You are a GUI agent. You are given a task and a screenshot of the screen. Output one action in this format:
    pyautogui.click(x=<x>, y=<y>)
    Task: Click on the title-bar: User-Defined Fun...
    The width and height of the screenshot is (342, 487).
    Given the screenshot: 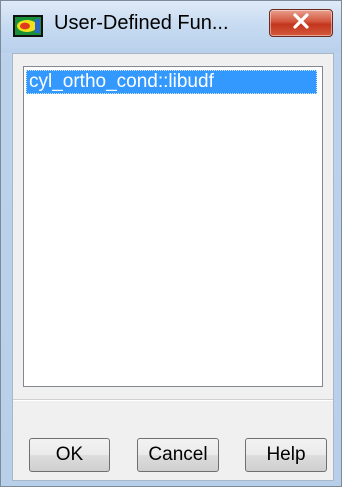 What is the action you would take?
    pyautogui.click(x=171, y=27)
    